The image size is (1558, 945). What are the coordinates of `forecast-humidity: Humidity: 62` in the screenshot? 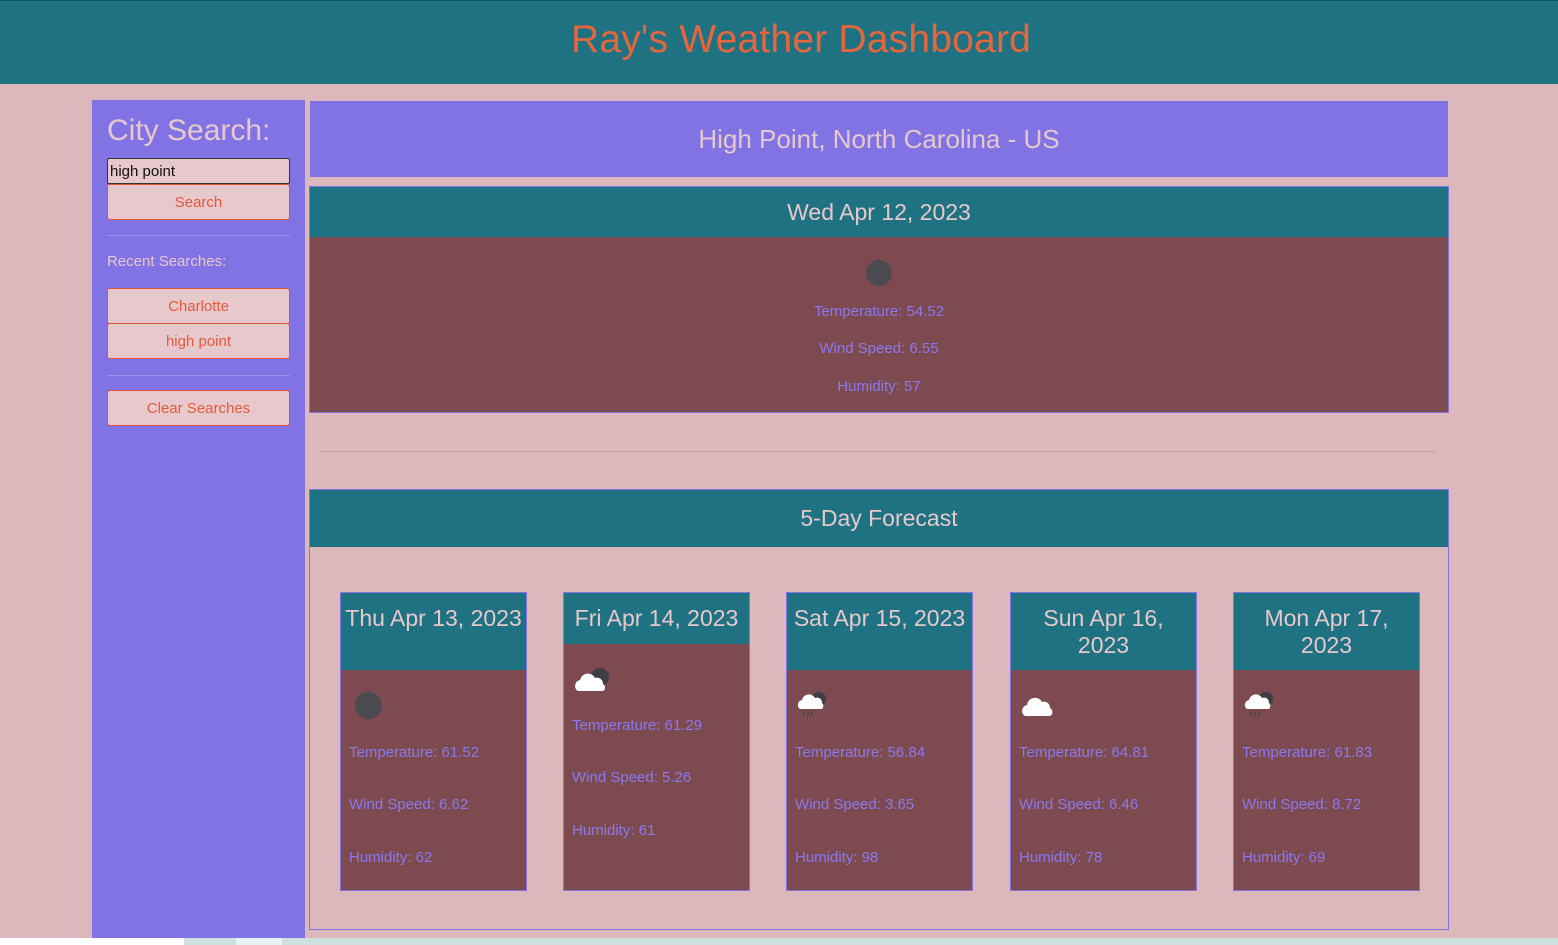 It's located at (391, 857).